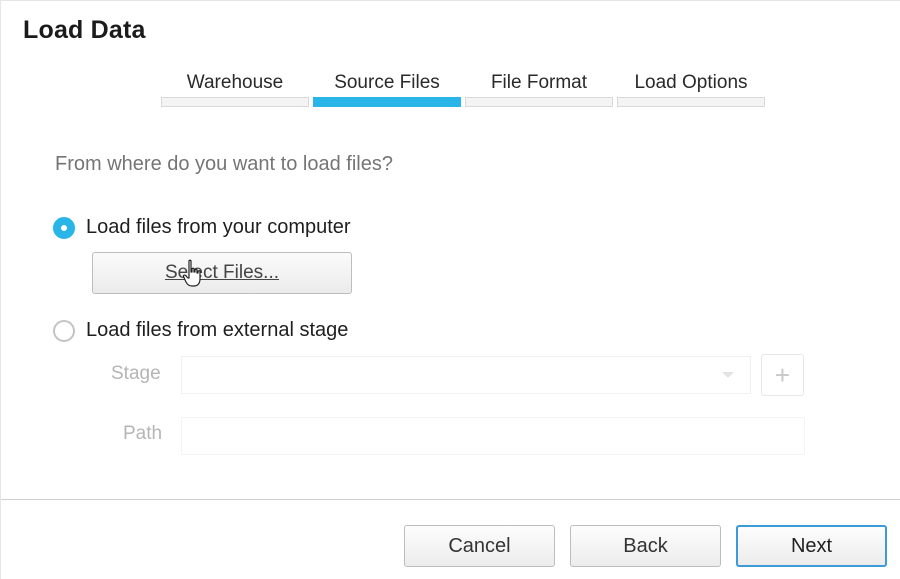 The width and height of the screenshot is (900, 579). I want to click on radio-external-stage, so click(64, 330).